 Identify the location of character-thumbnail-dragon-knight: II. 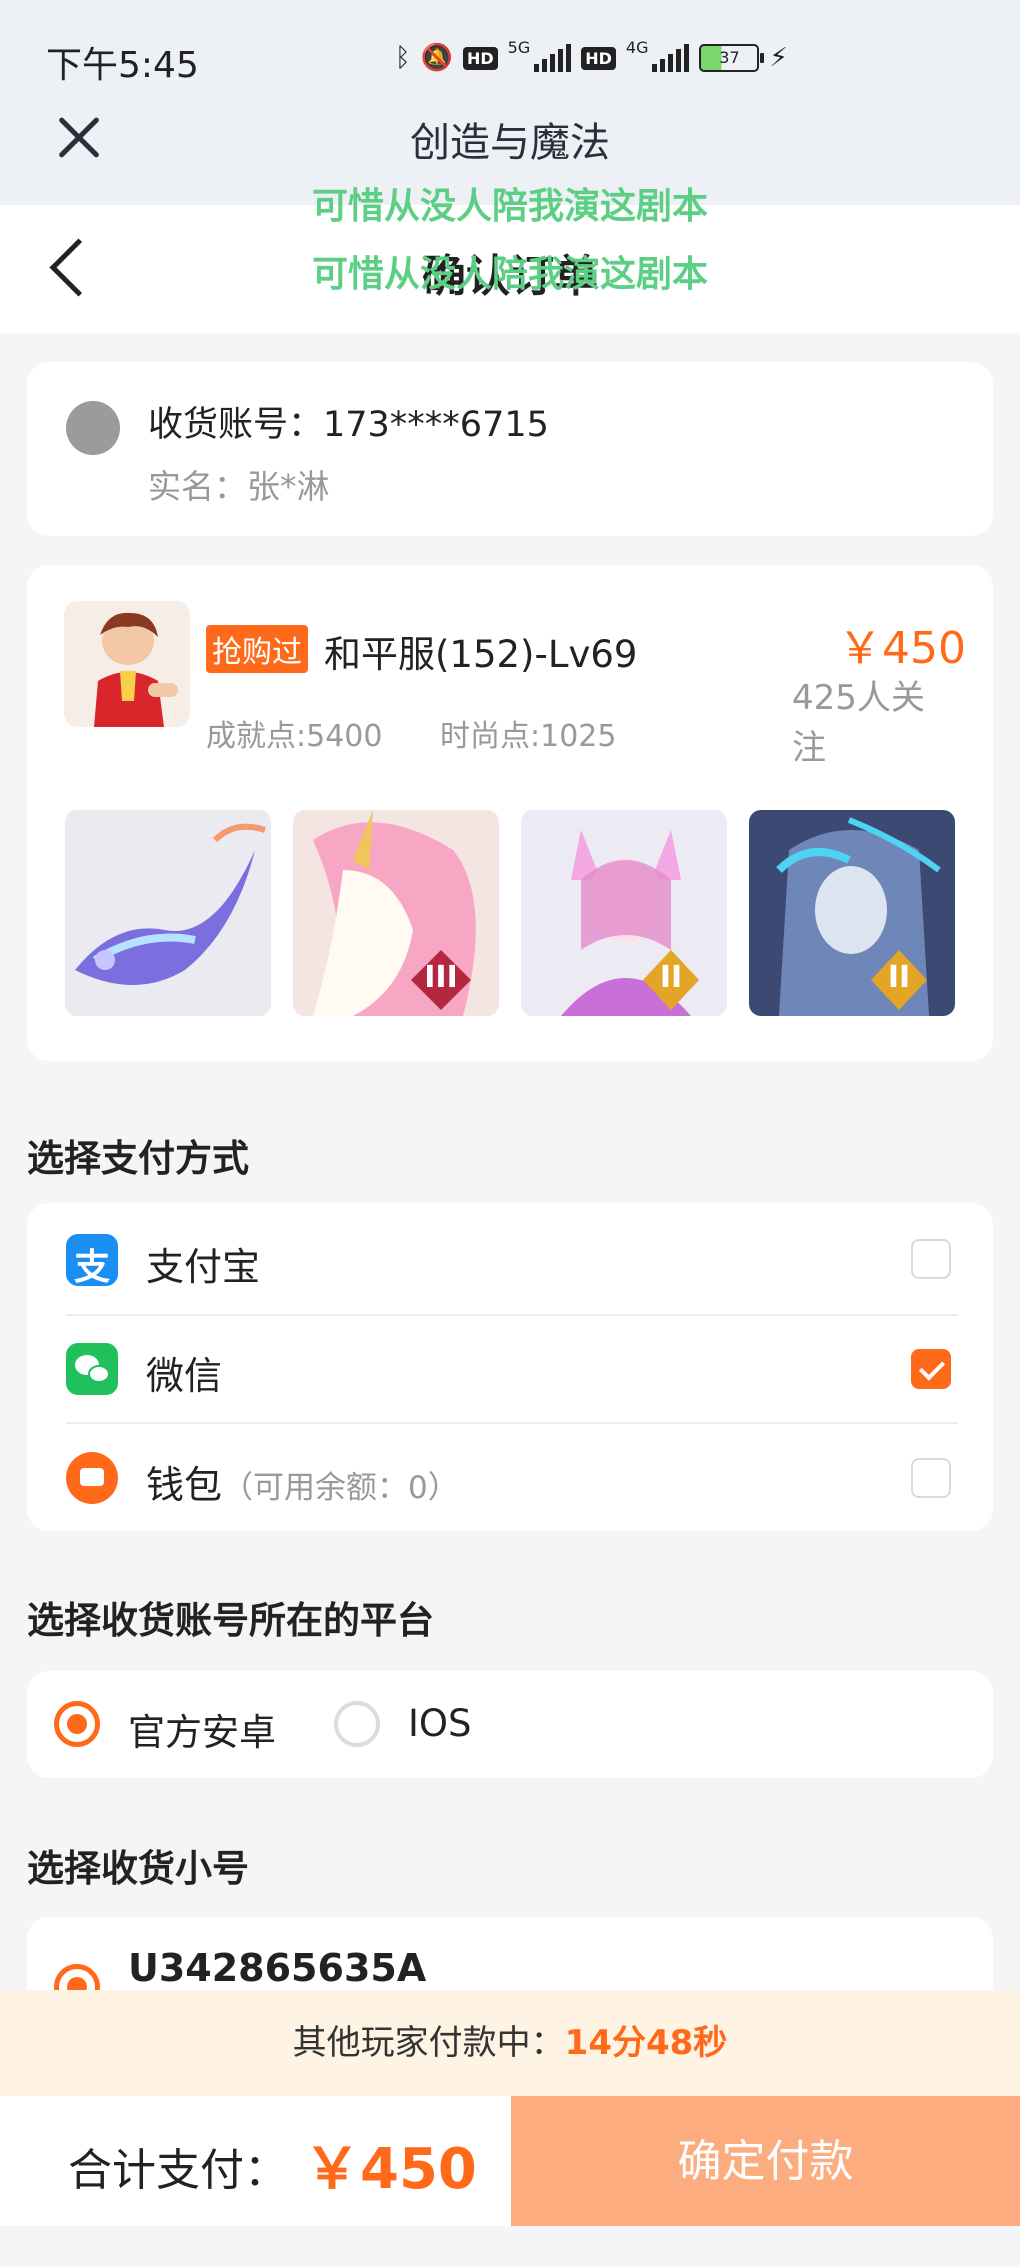
(852, 913).